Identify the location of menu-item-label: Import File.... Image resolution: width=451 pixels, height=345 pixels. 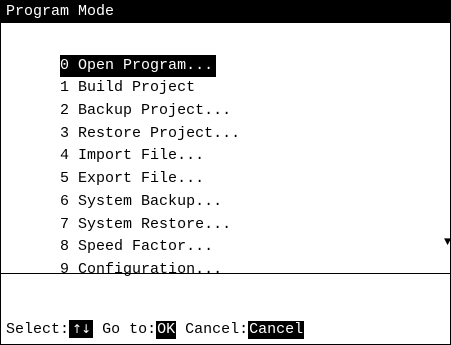
(141, 156).